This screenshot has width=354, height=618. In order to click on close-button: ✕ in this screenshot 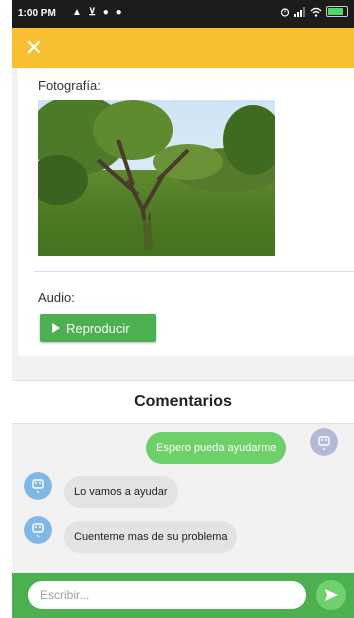, I will do `click(34, 48)`.